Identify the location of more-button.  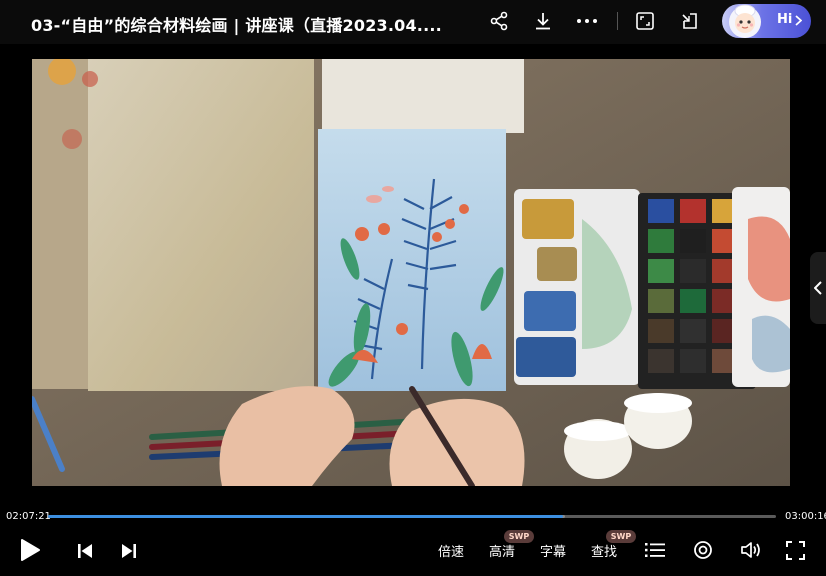
(587, 21).